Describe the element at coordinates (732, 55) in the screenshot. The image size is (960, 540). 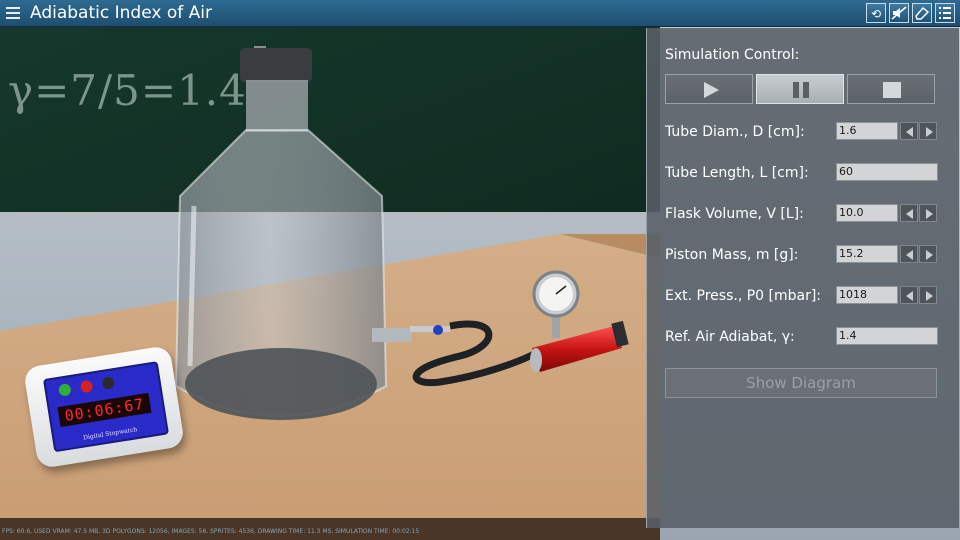
I see `panel-title: Simulation Control:` at that location.